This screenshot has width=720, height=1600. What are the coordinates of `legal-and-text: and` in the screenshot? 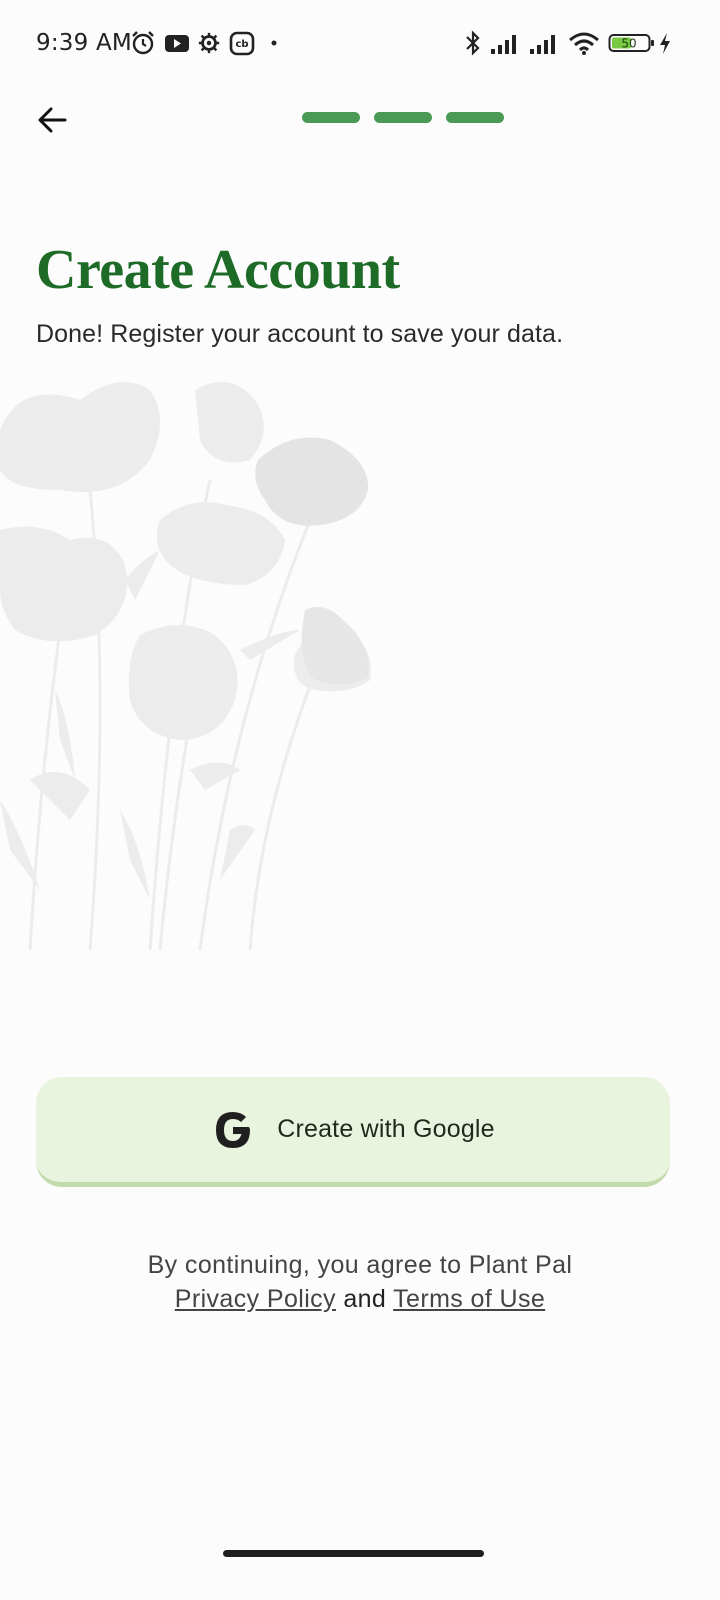 It's located at (365, 1299).